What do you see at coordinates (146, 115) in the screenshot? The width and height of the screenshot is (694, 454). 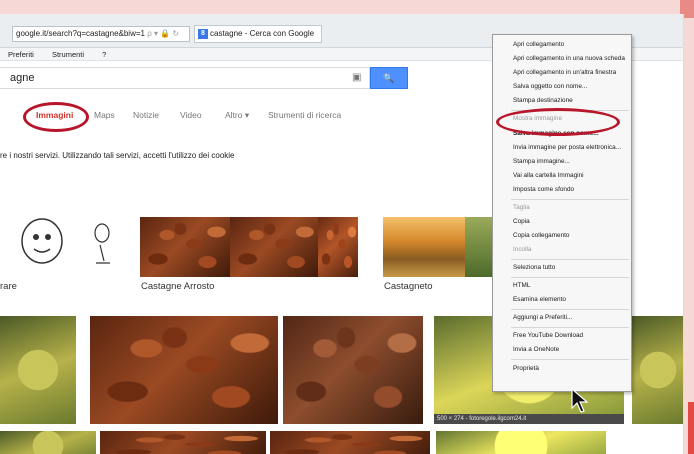 I see `tab-notizie: Notizie` at bounding box center [146, 115].